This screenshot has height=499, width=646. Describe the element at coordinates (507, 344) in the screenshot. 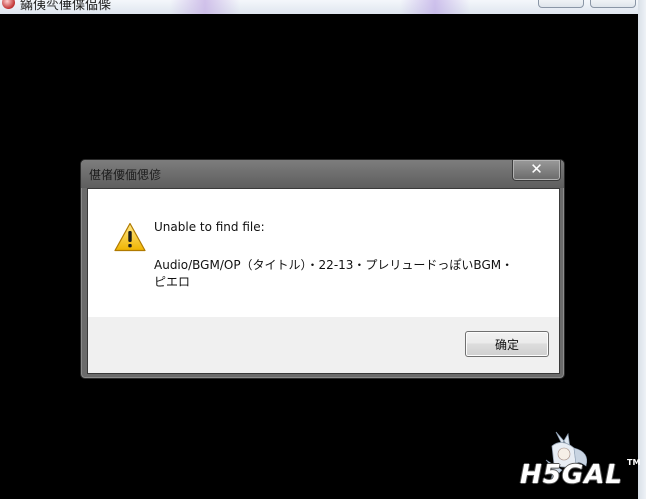

I see `ok-button: 确定` at that location.